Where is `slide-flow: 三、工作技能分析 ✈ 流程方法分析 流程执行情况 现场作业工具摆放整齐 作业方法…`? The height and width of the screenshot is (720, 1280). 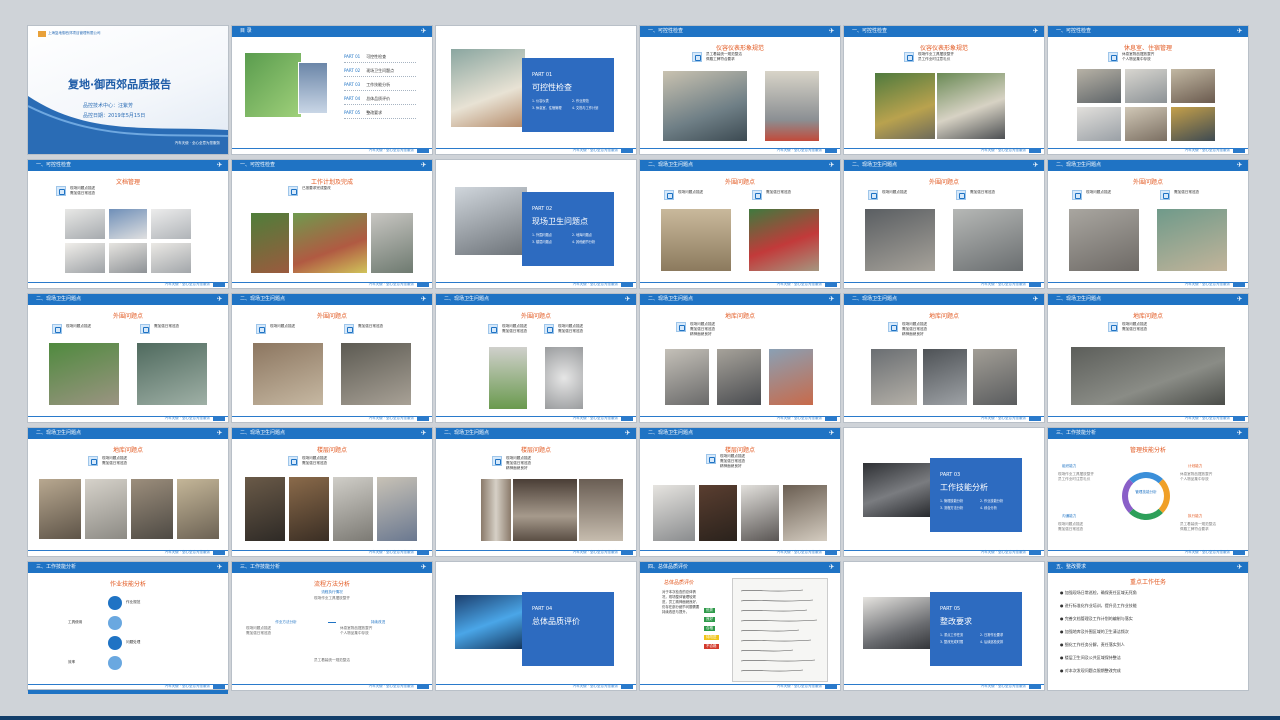 slide-flow: 三、工作技能分析 ✈ 流程方法分析 流程执行情况 现场作业工具摆放整齐 作业方法… is located at coordinates (332, 626).